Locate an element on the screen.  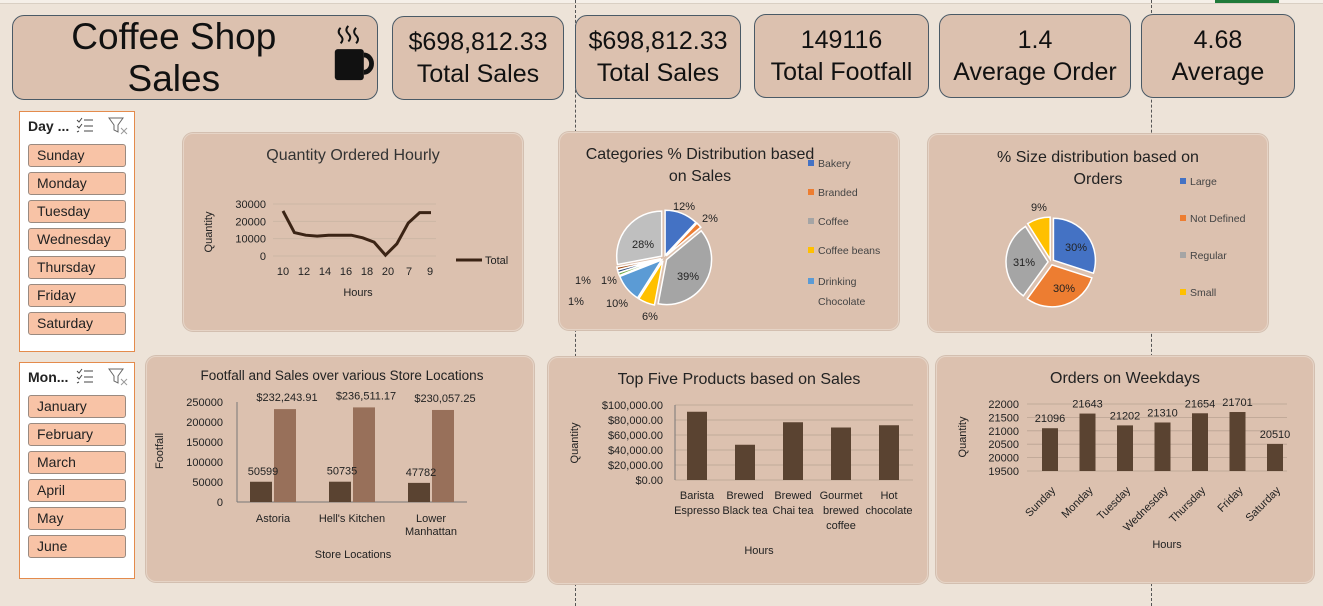
slicer-item-monday: Monday is located at coordinates (77, 183).